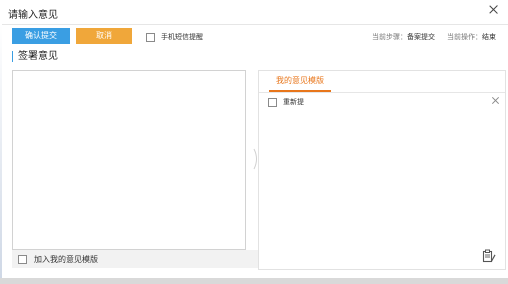 The image size is (508, 284). What do you see at coordinates (496, 101) in the screenshot?
I see `delete-template-icon` at bounding box center [496, 101].